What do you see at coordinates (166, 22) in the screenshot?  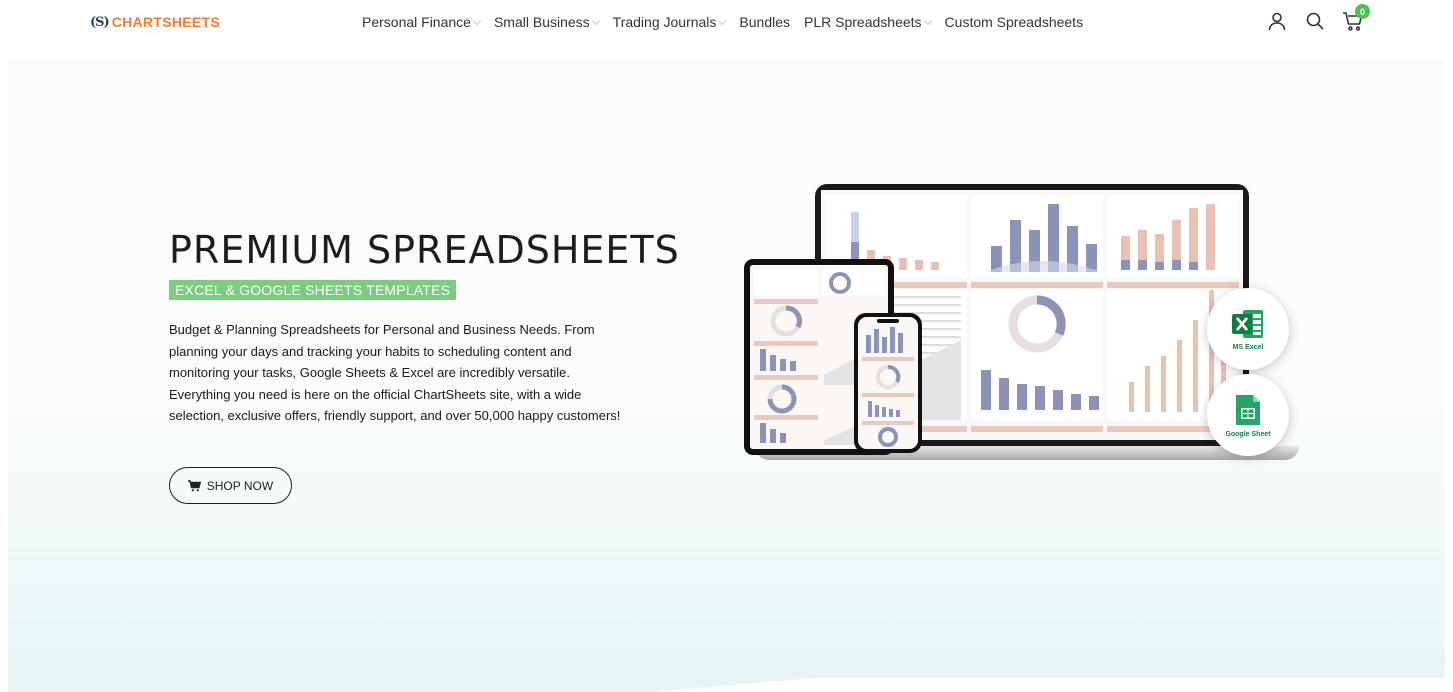 I see `logo-text: CHARTSHEETS` at bounding box center [166, 22].